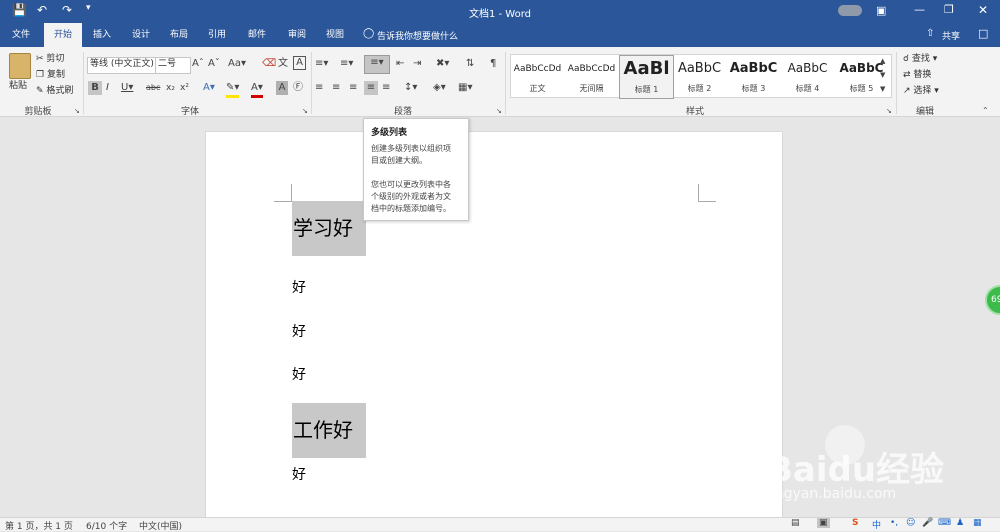 This screenshot has width=1000, height=532. I want to click on underline-icon: U▾, so click(127, 88).